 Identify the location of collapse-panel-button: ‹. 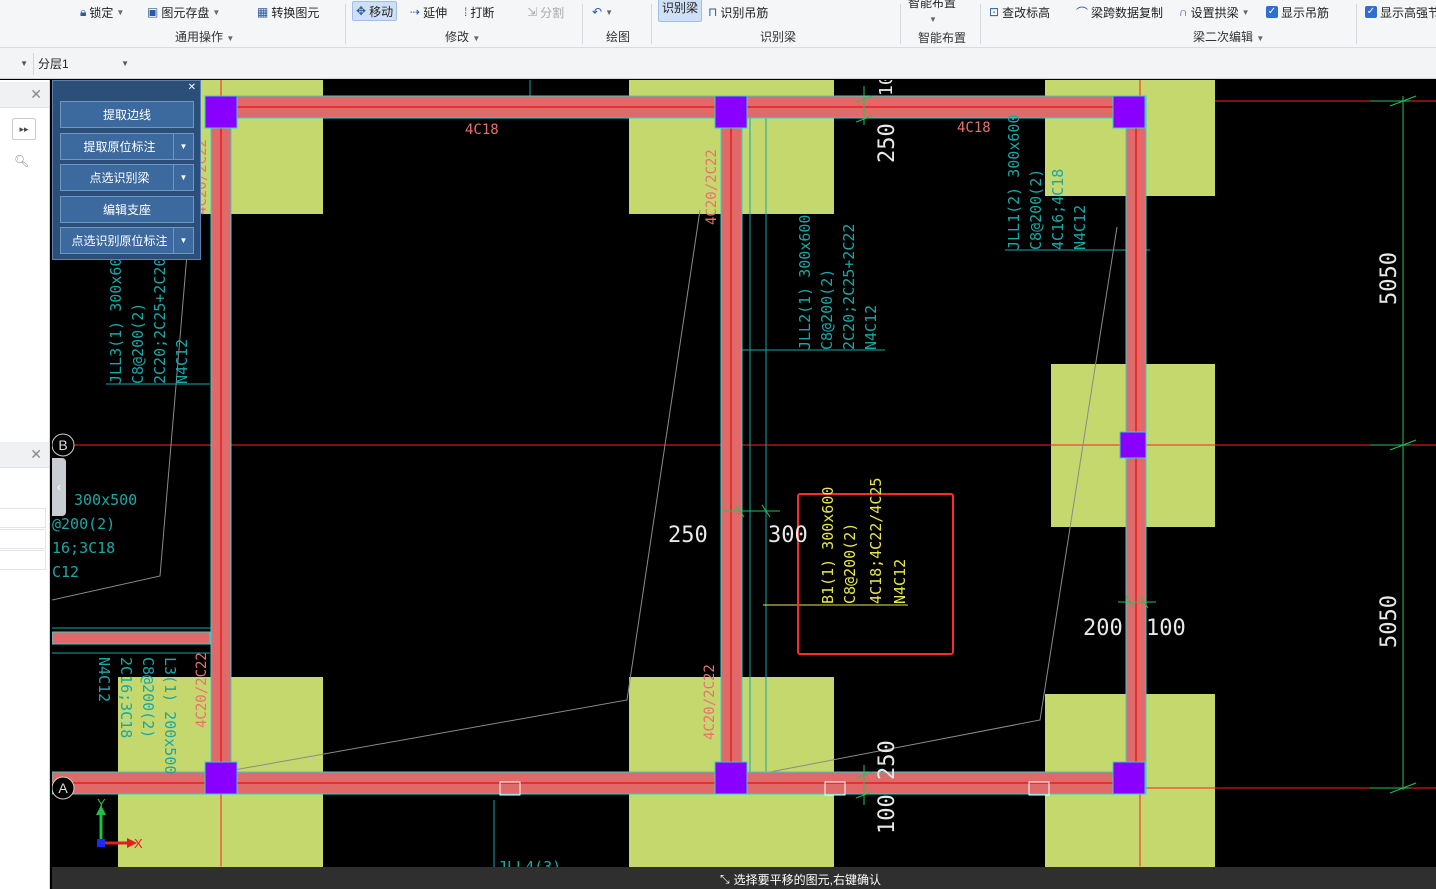
(59, 487).